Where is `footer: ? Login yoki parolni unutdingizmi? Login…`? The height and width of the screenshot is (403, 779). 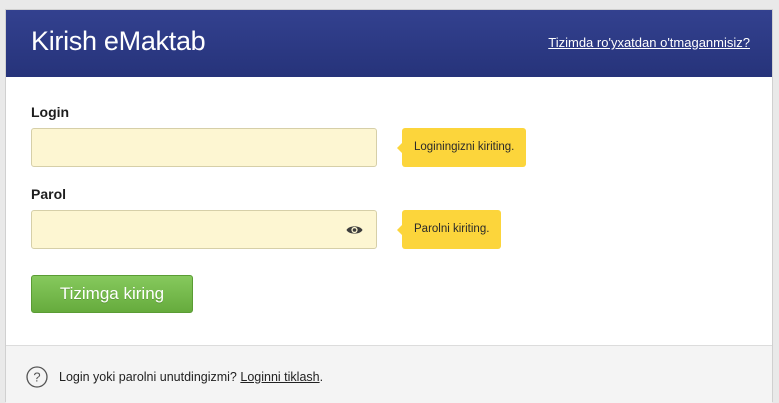
footer: ? Login yoki parolni unutdingizmi? Login… is located at coordinates (389, 374).